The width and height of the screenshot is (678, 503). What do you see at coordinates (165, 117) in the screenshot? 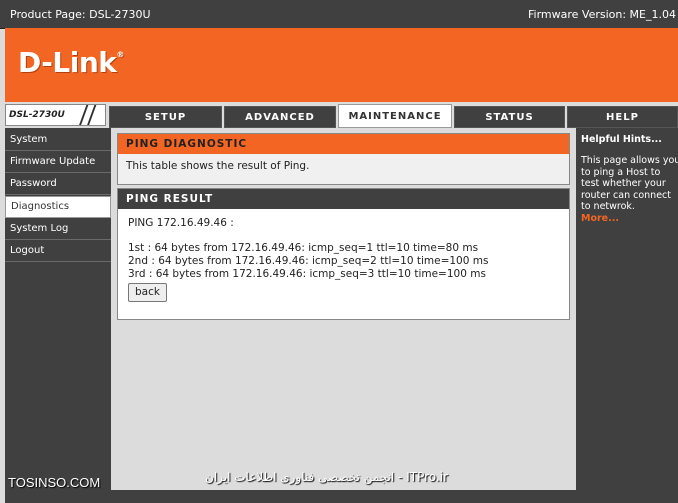
I see `tab-setup: SETUP` at bounding box center [165, 117].